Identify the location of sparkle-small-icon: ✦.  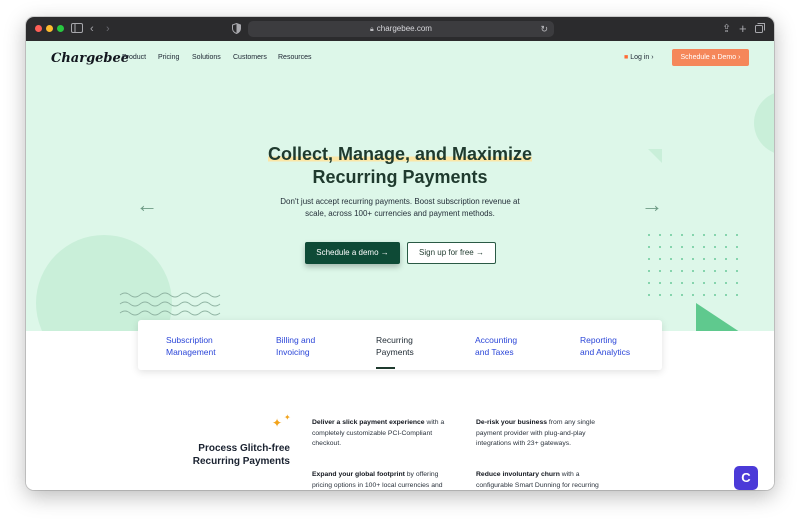
(287, 417).